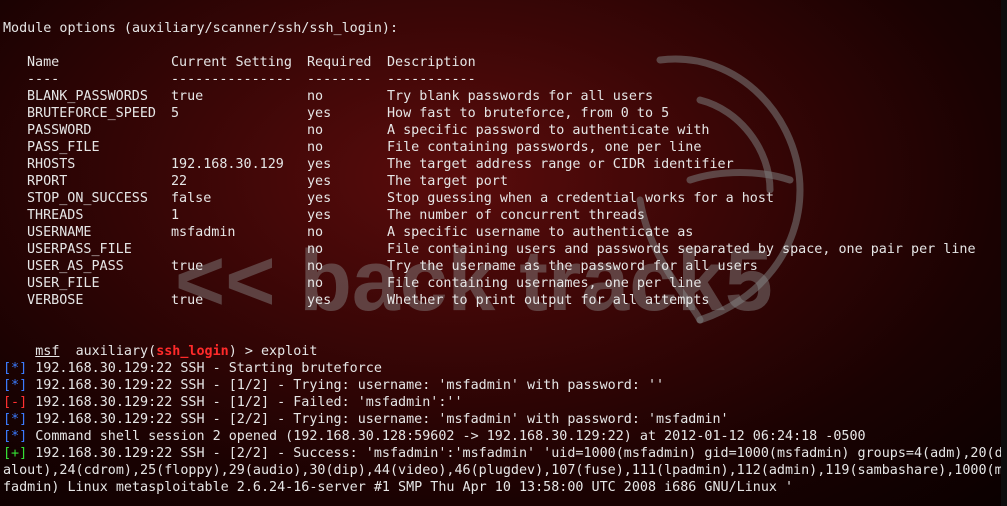 The image size is (1007, 506). Describe the element at coordinates (548, 130) in the screenshot. I see `option-description: A specific password to authenticate with` at that location.